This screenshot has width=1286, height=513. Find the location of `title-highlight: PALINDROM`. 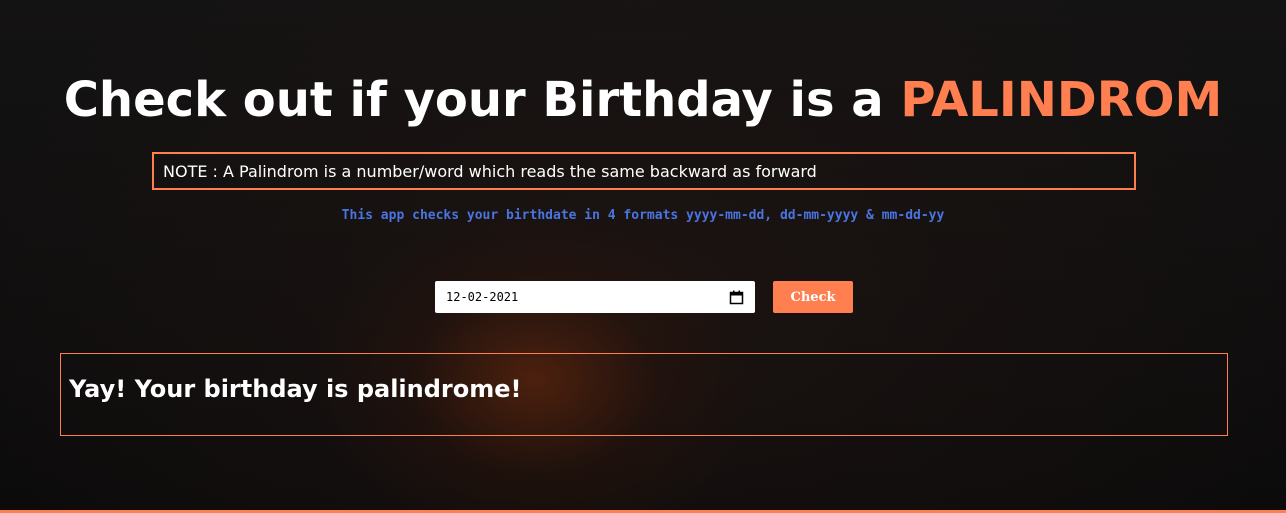

title-highlight: PALINDROM is located at coordinates (1061, 100).